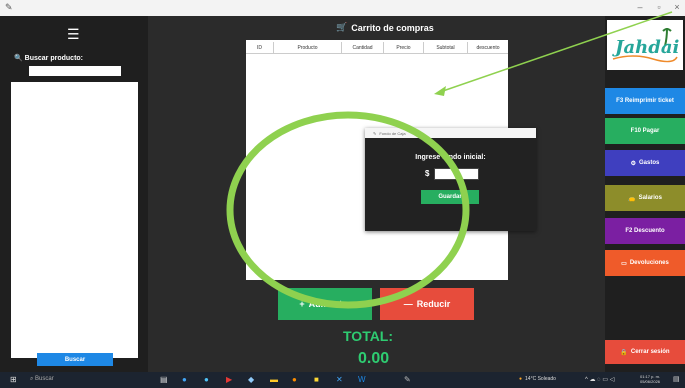 The image size is (685, 388). I want to click on cart-icon: 🛒, so click(342, 27).